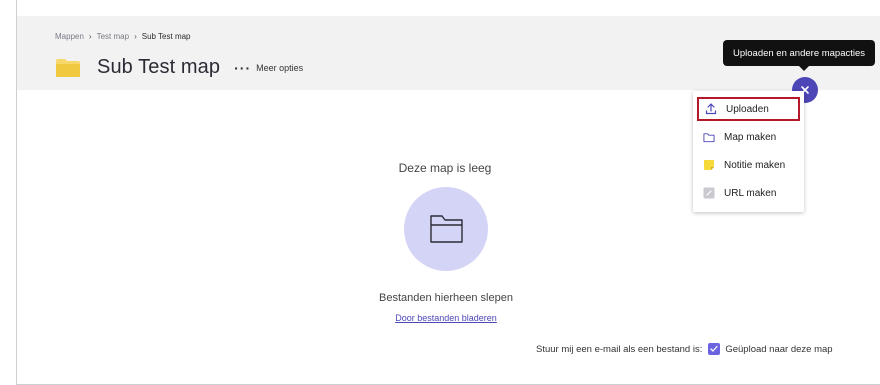 The width and height of the screenshot is (880, 385). I want to click on menu-item-label: Notitie maken, so click(755, 165).